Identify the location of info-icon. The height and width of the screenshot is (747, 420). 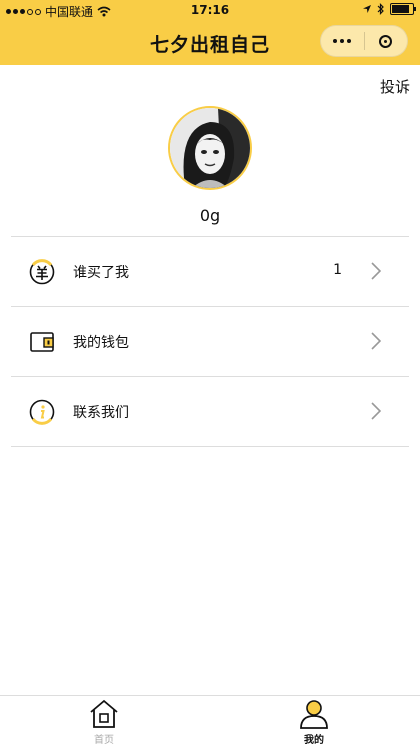
(42, 412).